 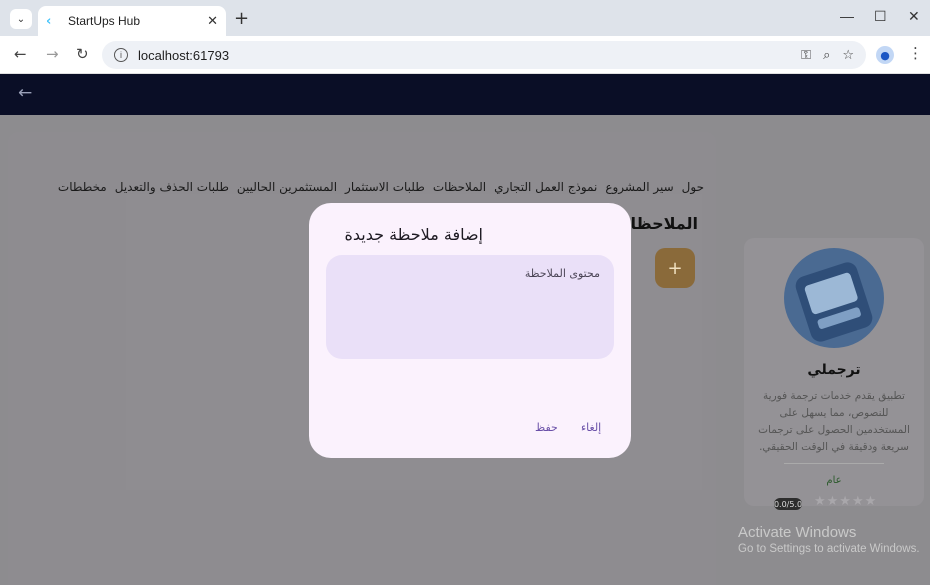 What do you see at coordinates (82, 54) in the screenshot?
I see `reload-icon: ↻` at bounding box center [82, 54].